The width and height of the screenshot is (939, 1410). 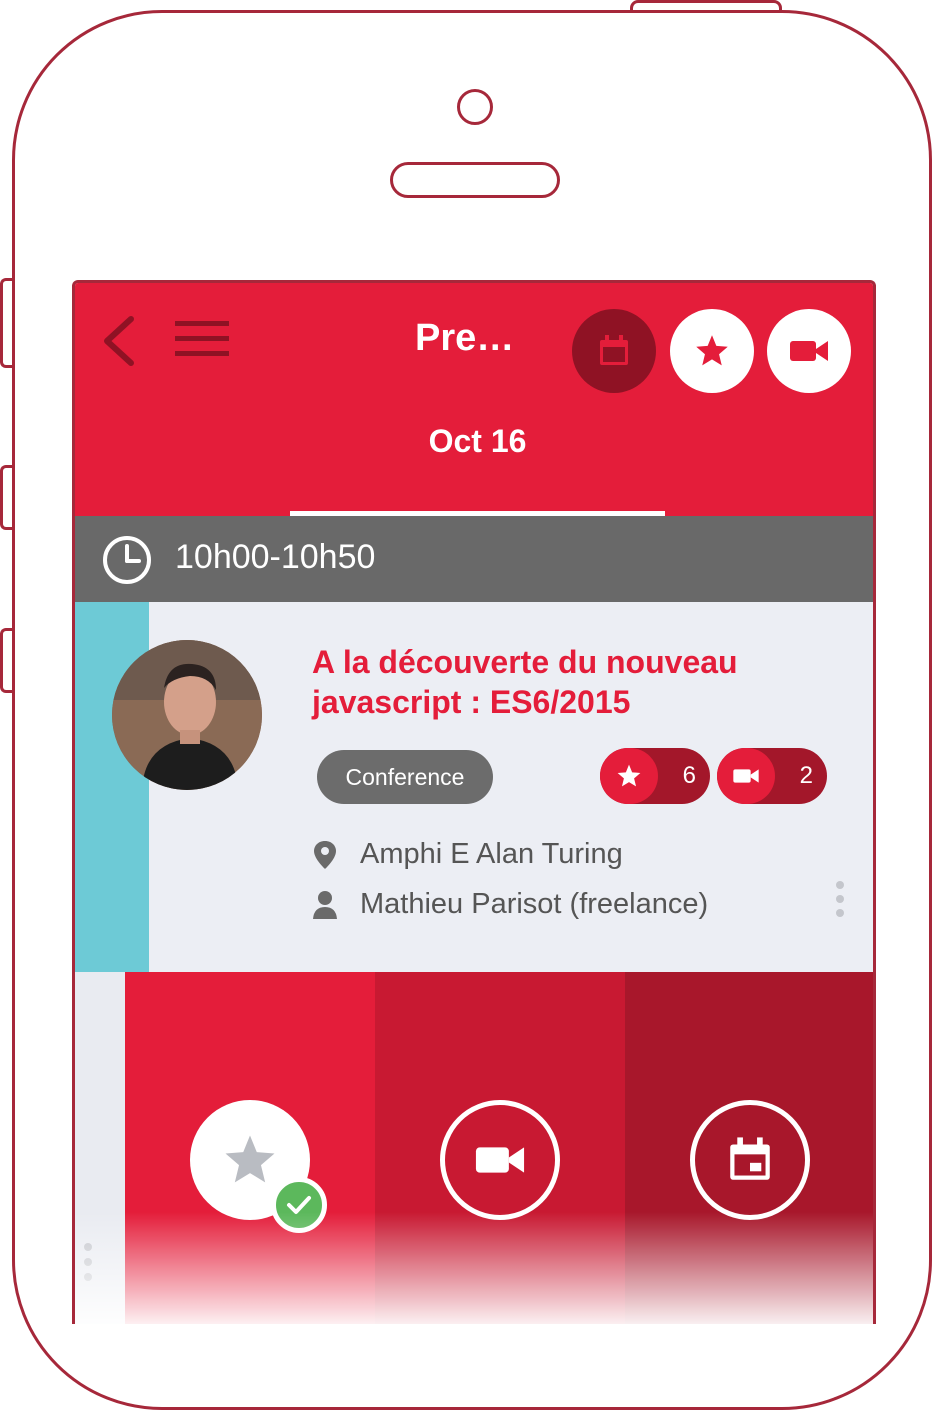 What do you see at coordinates (119, 341) in the screenshot?
I see `chevron-left-icon` at bounding box center [119, 341].